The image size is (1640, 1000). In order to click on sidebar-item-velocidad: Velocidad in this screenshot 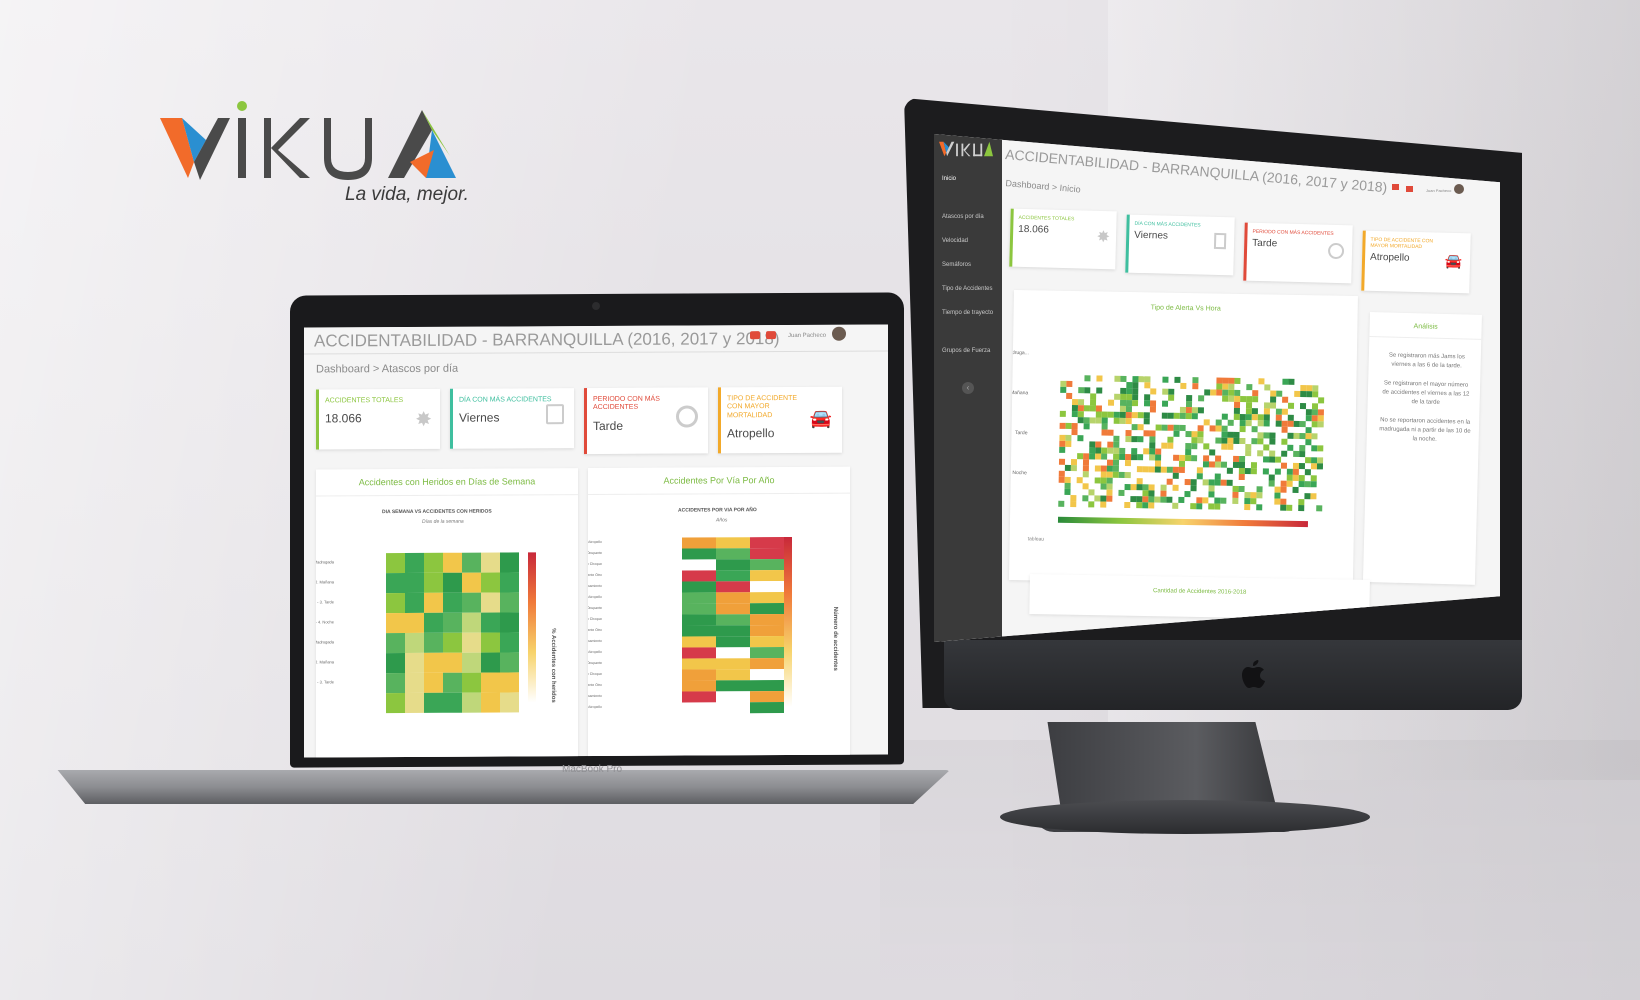, I will do `click(955, 241)`.